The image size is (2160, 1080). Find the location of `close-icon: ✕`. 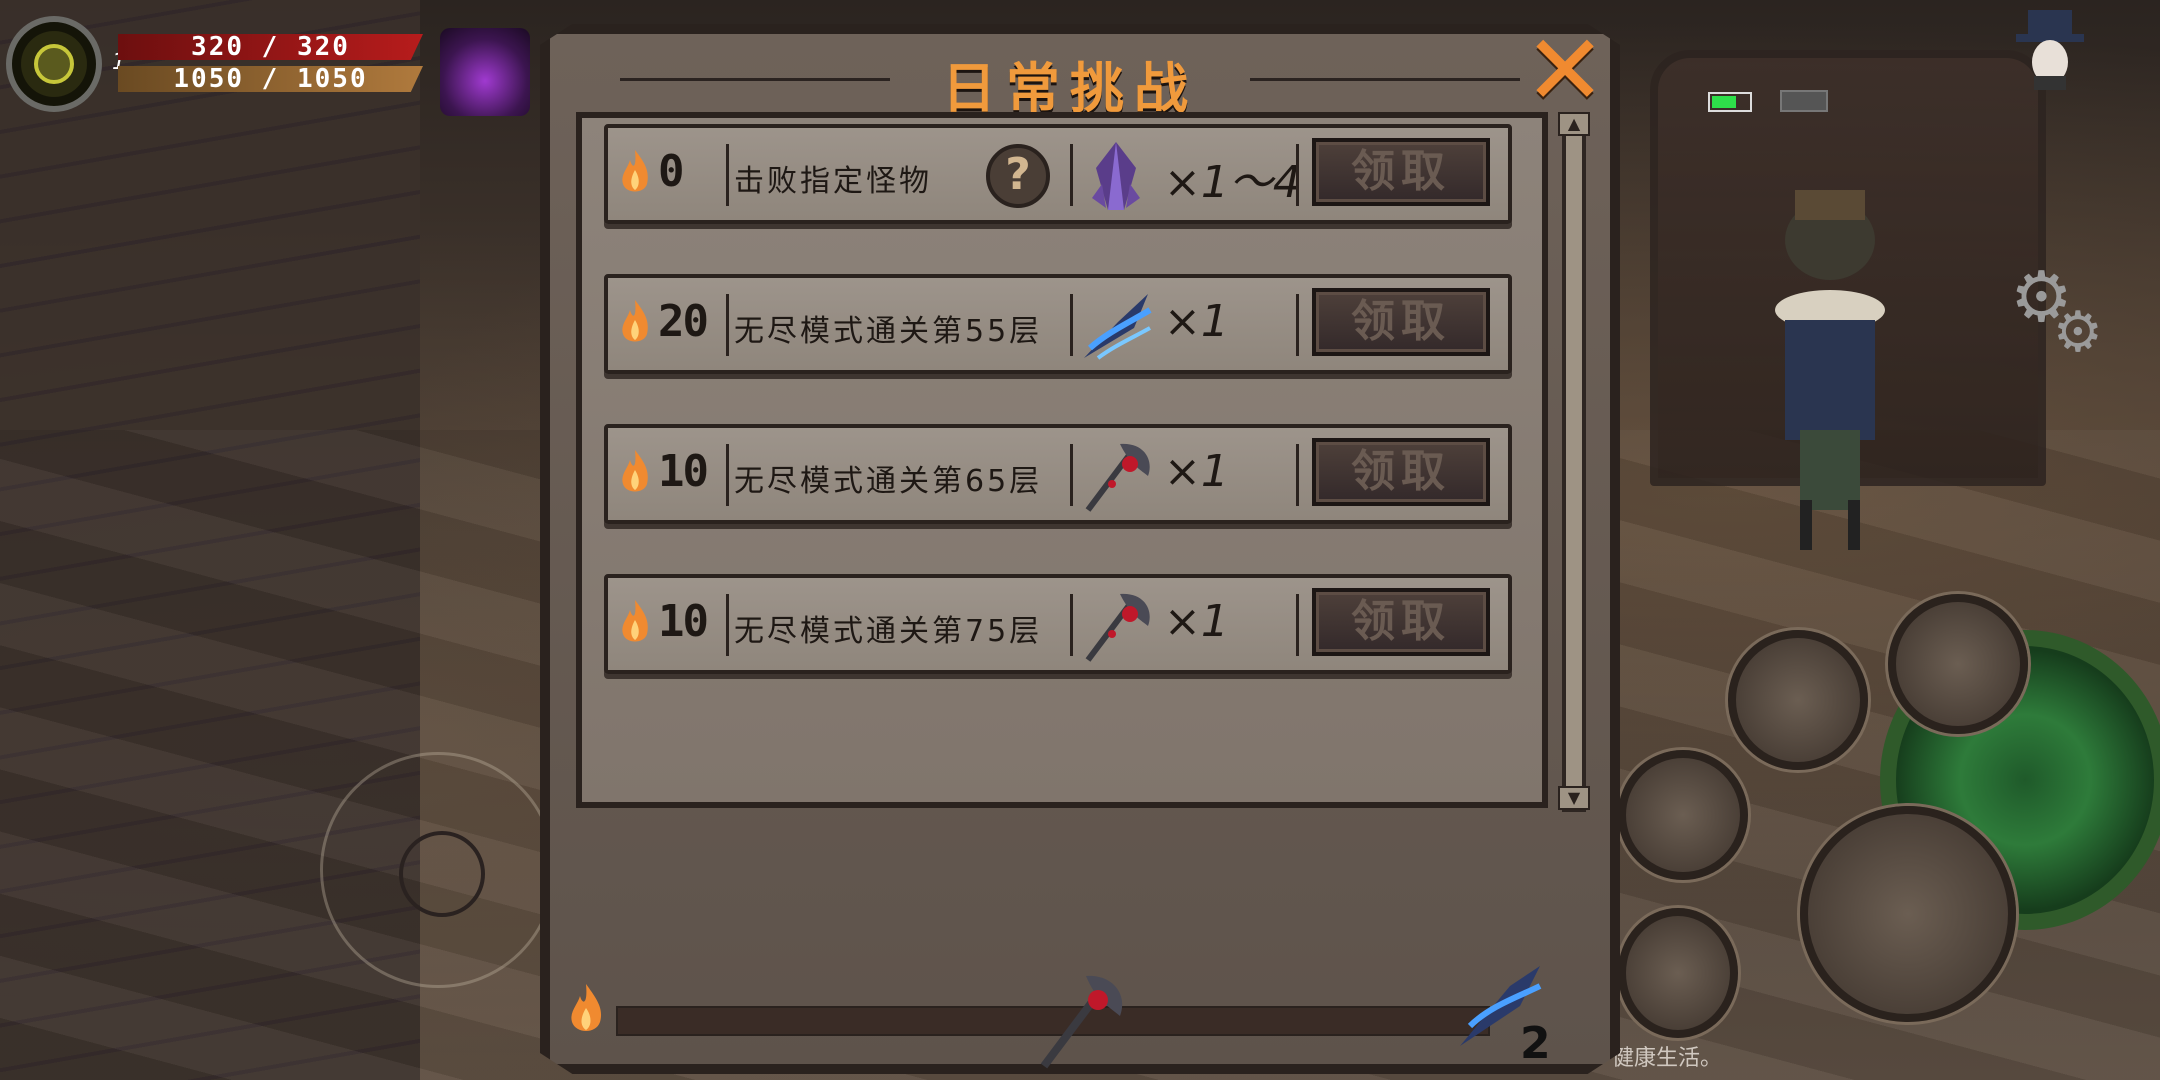

close-icon: ✕ is located at coordinates (1565, 71).